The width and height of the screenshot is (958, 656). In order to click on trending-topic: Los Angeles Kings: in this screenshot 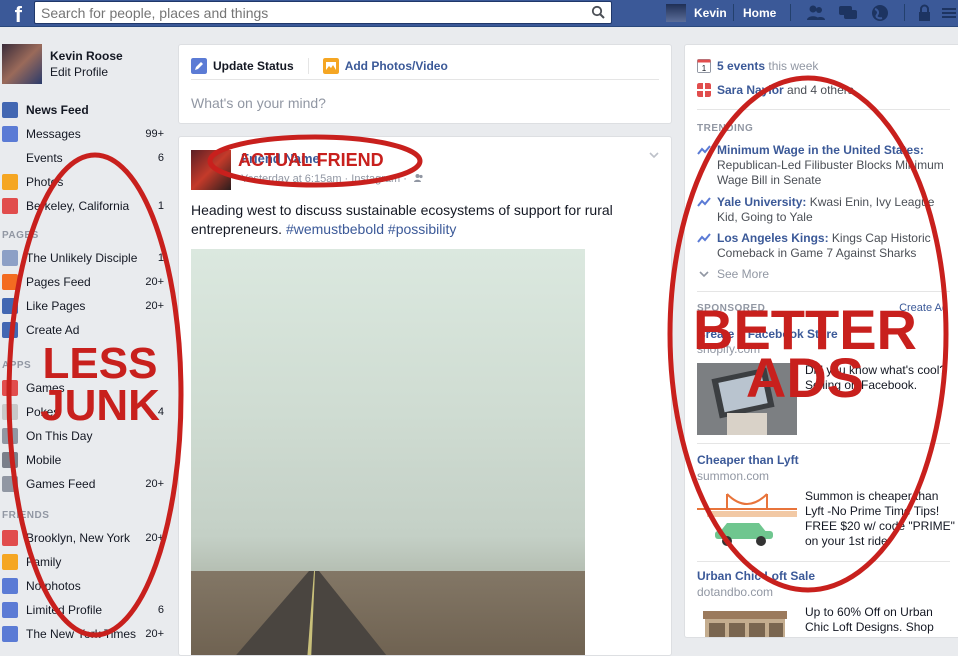, I will do `click(773, 238)`.